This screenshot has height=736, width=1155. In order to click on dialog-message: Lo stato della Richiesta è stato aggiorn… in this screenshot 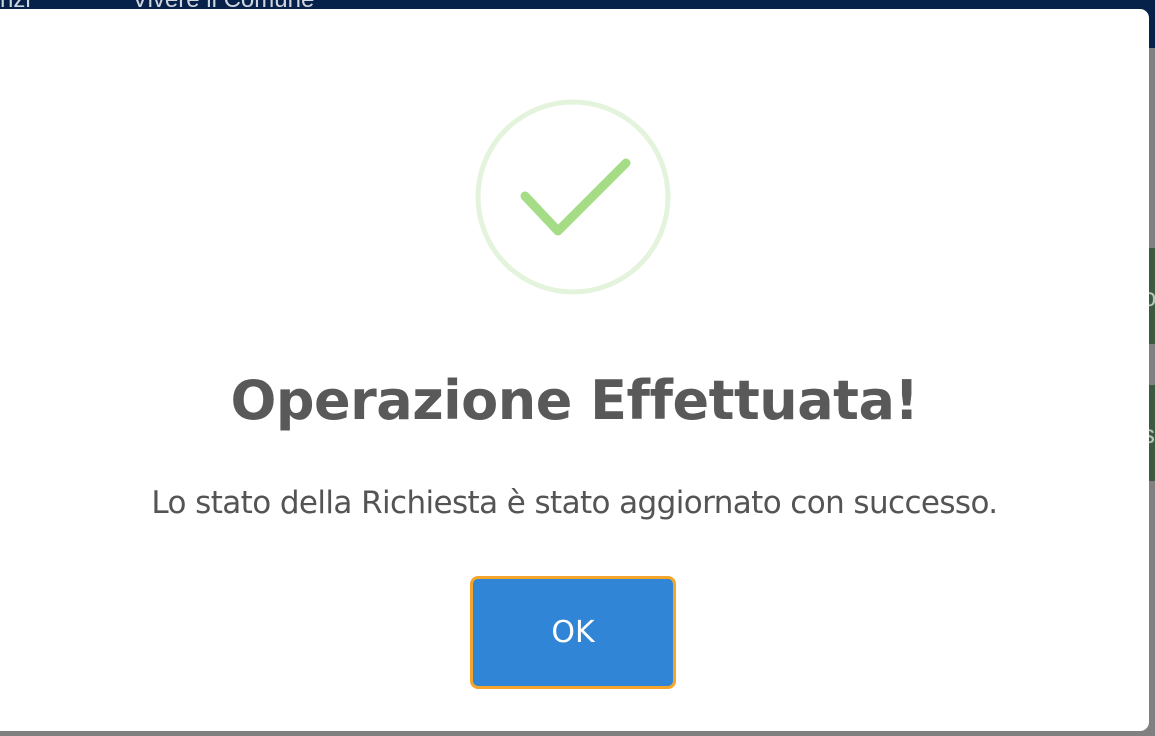, I will do `click(574, 503)`.